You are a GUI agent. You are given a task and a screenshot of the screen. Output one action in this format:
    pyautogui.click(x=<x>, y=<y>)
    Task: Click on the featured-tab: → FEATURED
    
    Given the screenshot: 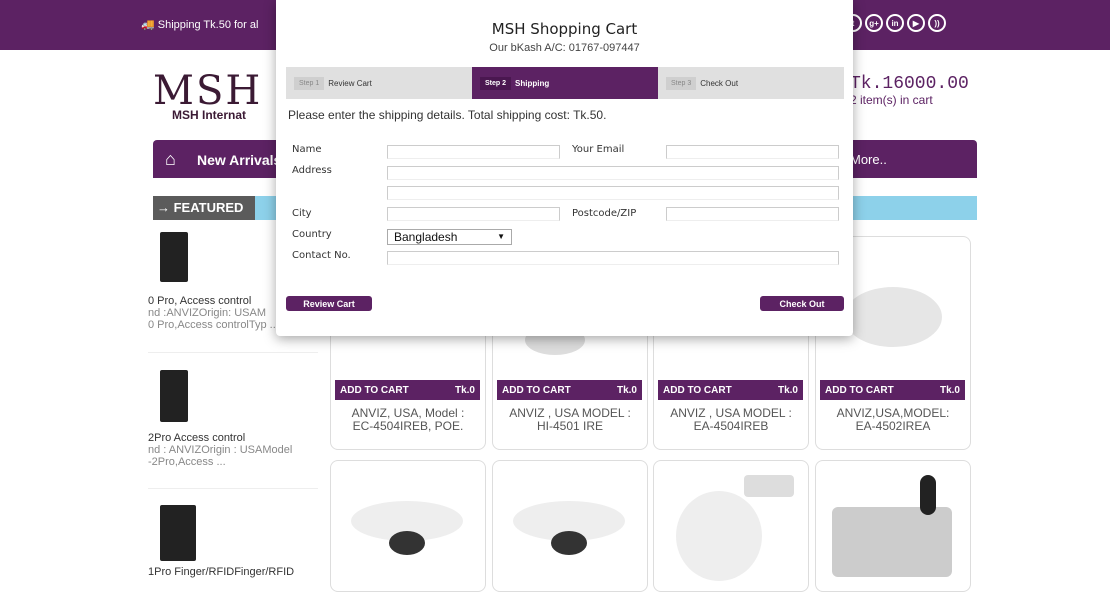 What is the action you would take?
    pyautogui.click(x=204, y=208)
    